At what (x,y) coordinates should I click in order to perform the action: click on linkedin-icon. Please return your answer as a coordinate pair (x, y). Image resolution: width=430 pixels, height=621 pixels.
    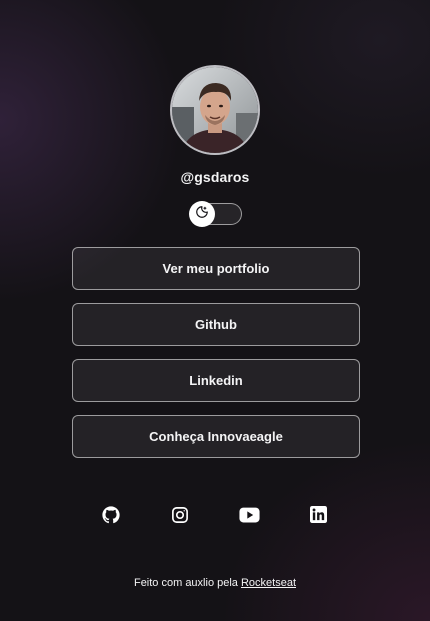
    Looking at the image, I should click on (319, 517).